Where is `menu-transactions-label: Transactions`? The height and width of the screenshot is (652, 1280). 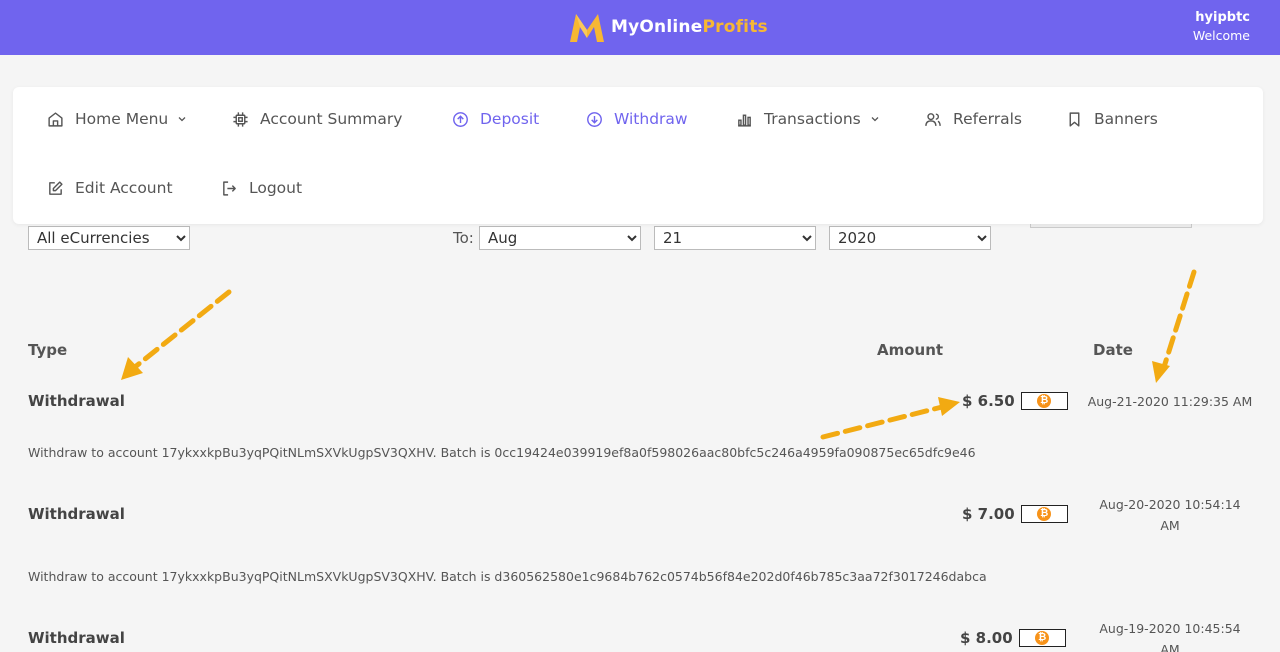 menu-transactions-label: Transactions is located at coordinates (812, 119).